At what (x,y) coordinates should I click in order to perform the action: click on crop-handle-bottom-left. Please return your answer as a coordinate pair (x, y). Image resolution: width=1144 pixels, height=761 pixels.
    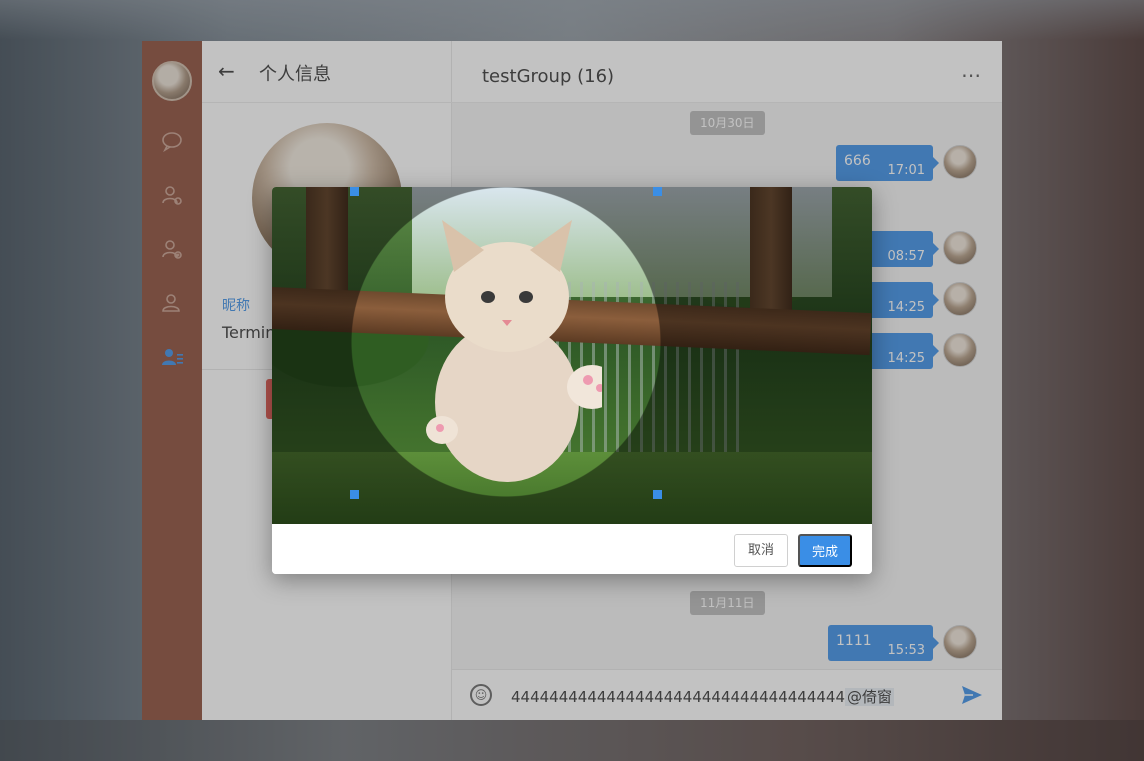
    Looking at the image, I should click on (354, 494).